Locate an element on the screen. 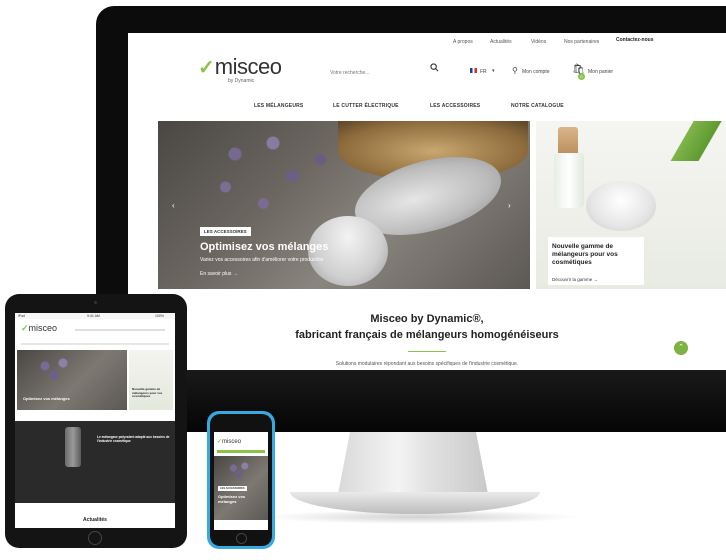  topbar-link-about: A propos is located at coordinates (463, 42).